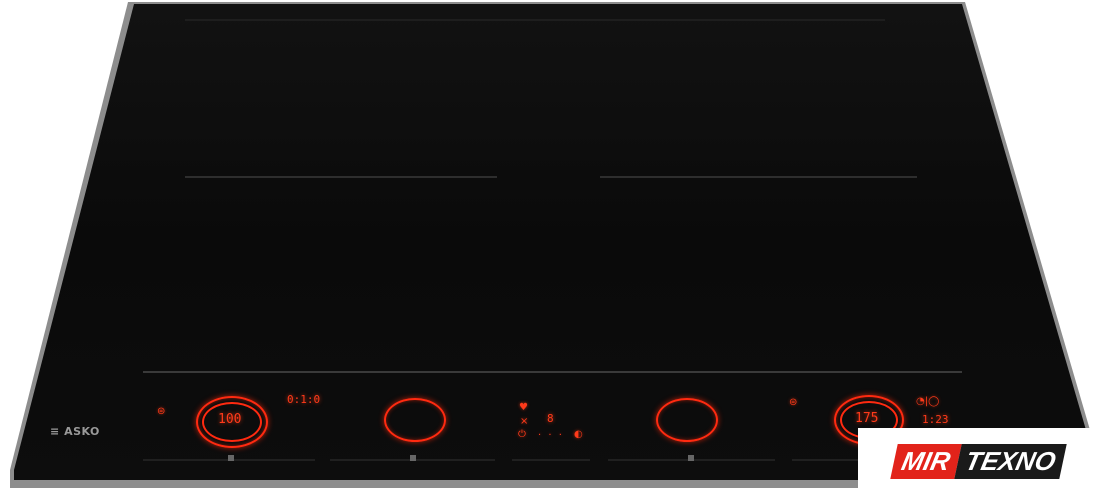  What do you see at coordinates (161, 411) in the screenshot?
I see `left-zone-pot-icon: ⊜` at bounding box center [161, 411].